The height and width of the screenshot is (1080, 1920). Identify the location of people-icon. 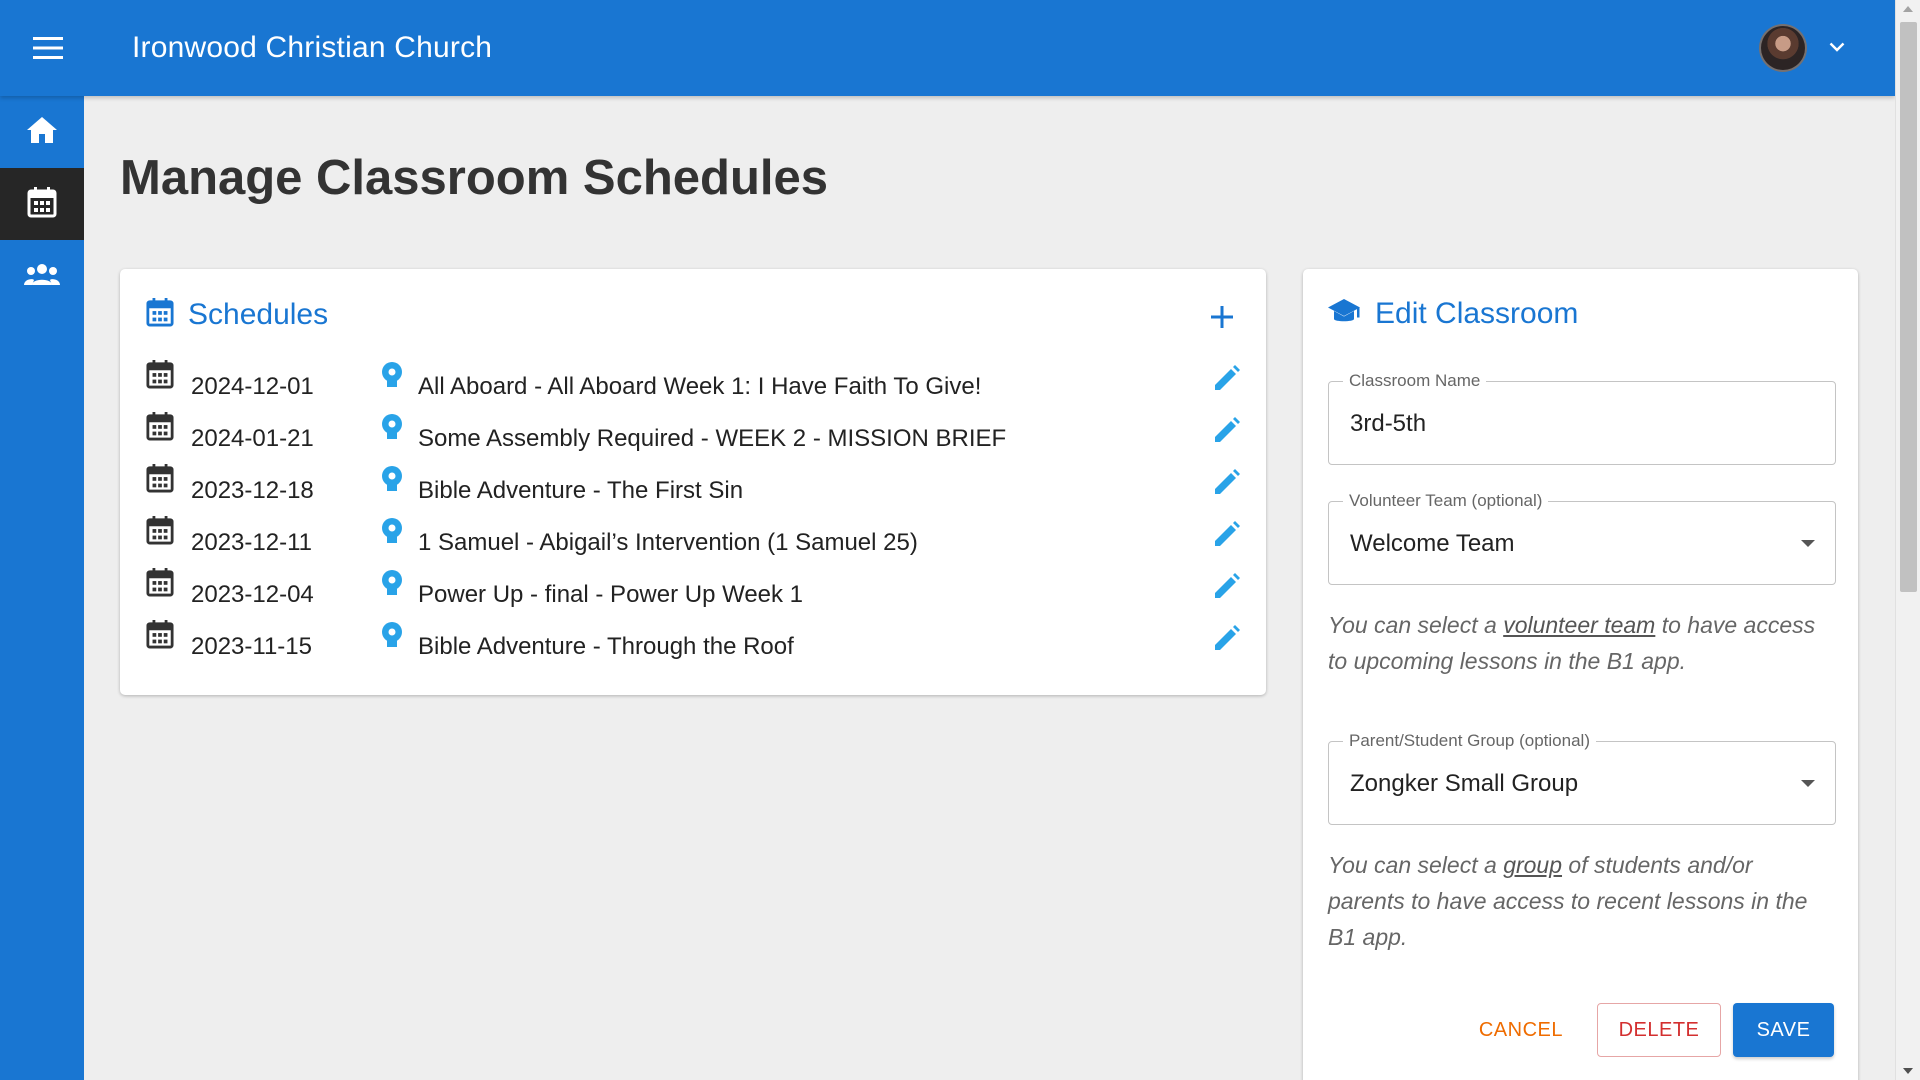
(42, 276).